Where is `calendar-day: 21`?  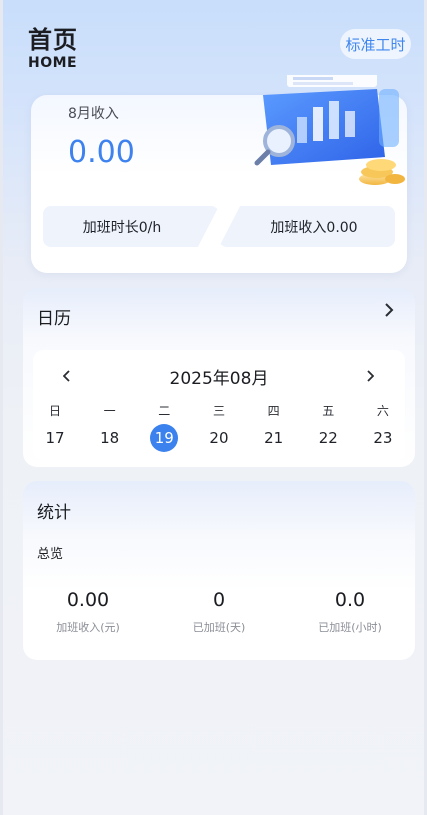 calendar-day: 21 is located at coordinates (274, 438).